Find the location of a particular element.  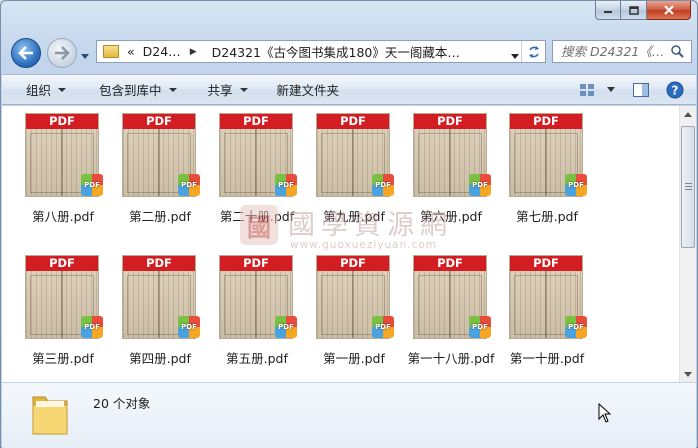

address-dropdown is located at coordinates (515, 55).